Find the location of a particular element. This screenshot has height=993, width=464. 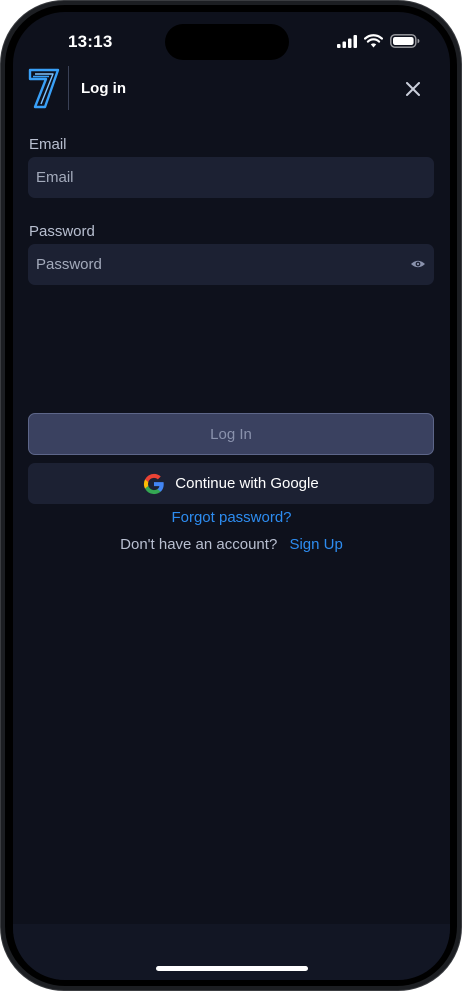

password-field-container is located at coordinates (231, 264).